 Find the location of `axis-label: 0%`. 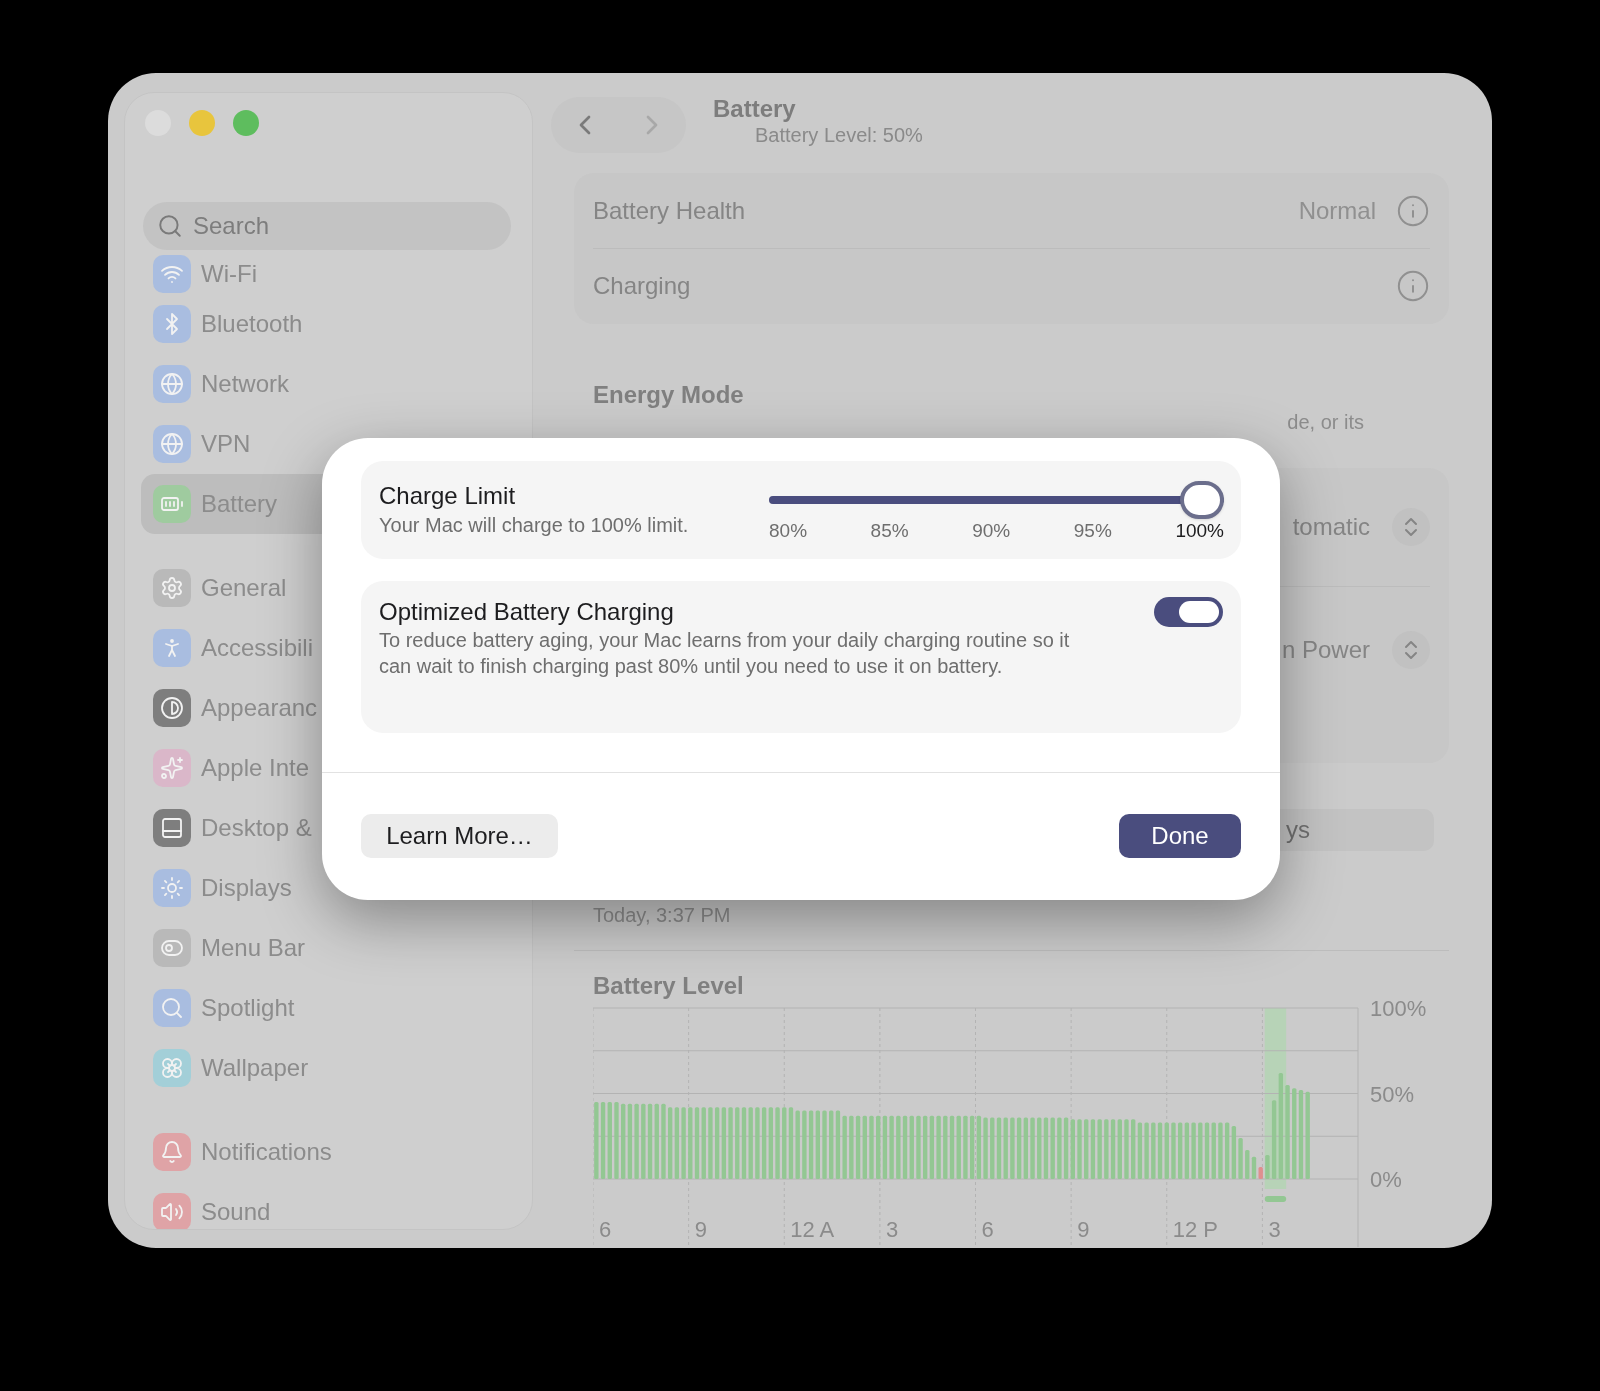

axis-label: 0% is located at coordinates (1386, 1179).